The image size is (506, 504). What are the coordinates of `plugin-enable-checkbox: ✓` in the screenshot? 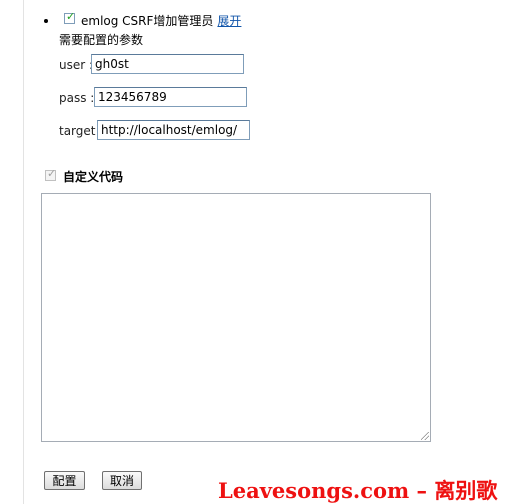 It's located at (70, 17).